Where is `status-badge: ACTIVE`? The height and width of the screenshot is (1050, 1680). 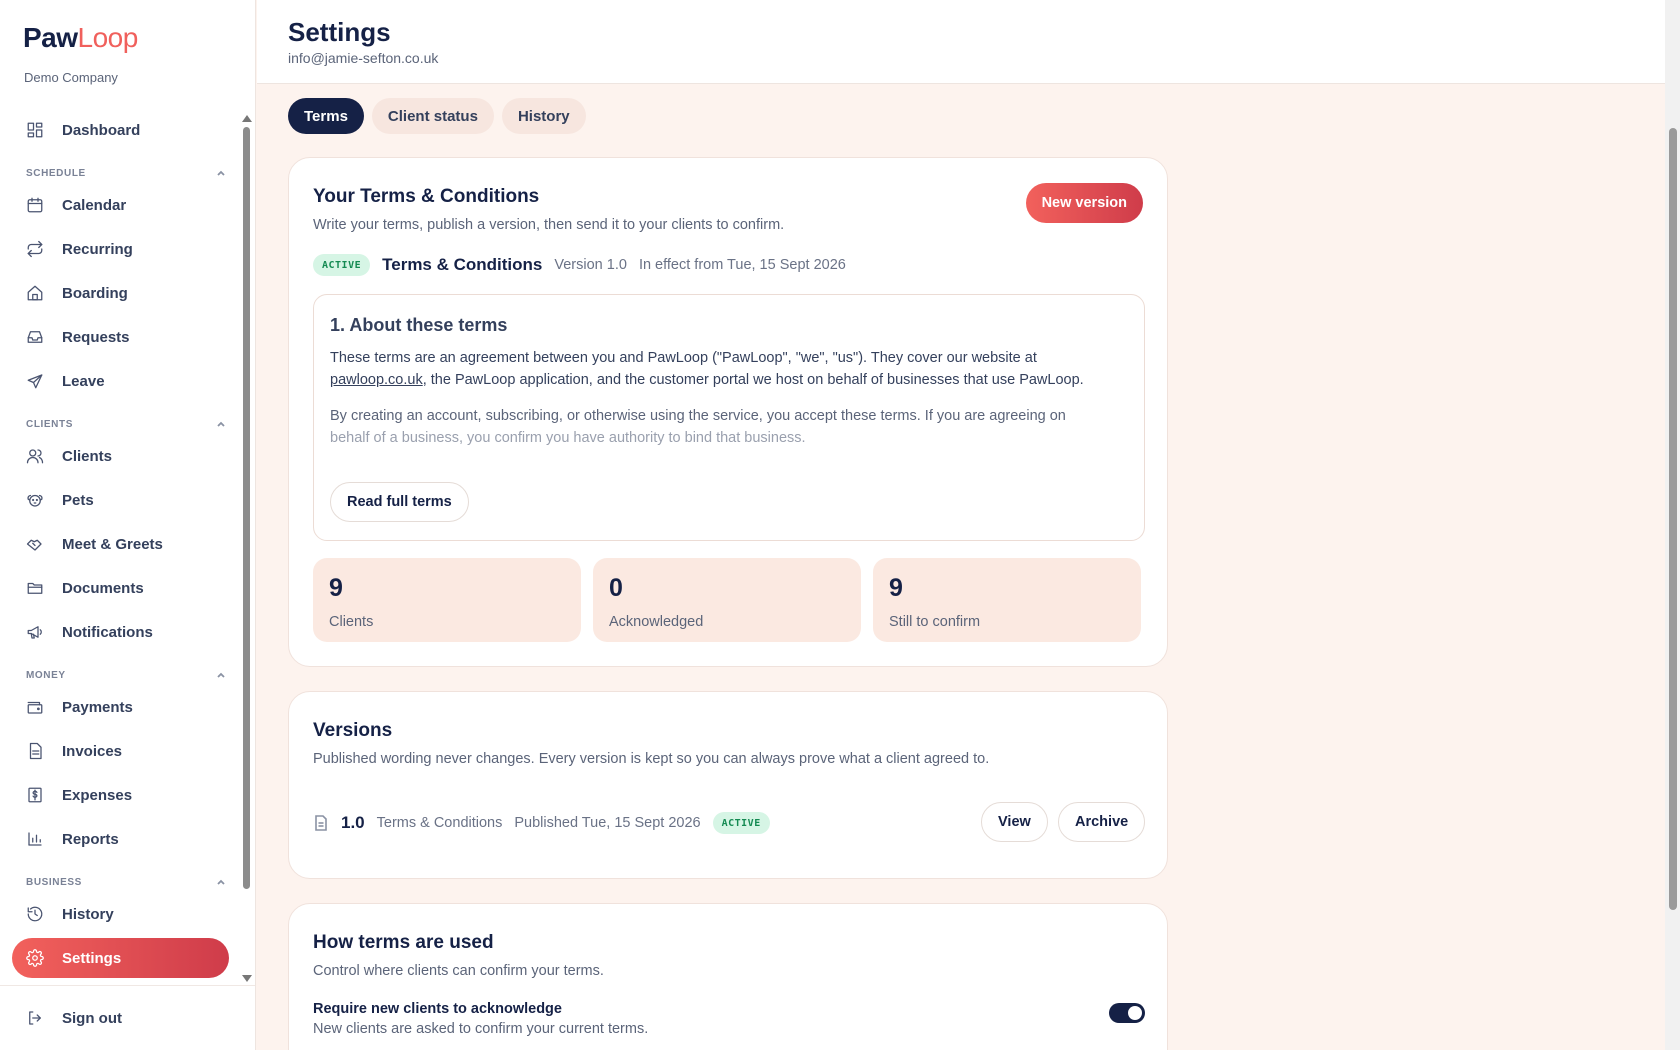 status-badge: ACTIVE is located at coordinates (342, 265).